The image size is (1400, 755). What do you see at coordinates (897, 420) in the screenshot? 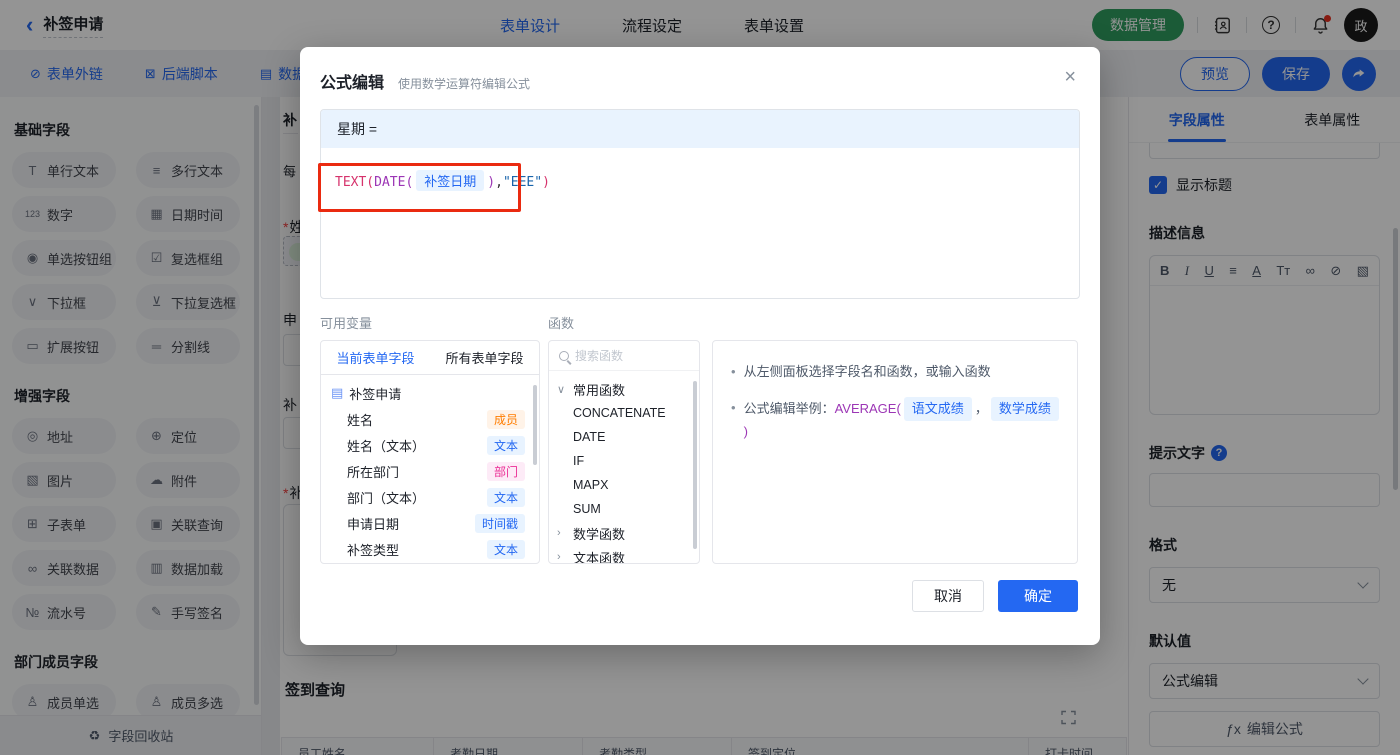
I see `help-line-2: • 公式编辑举例：AVERAGE(语文成绩，数学成绩)` at bounding box center [897, 420].